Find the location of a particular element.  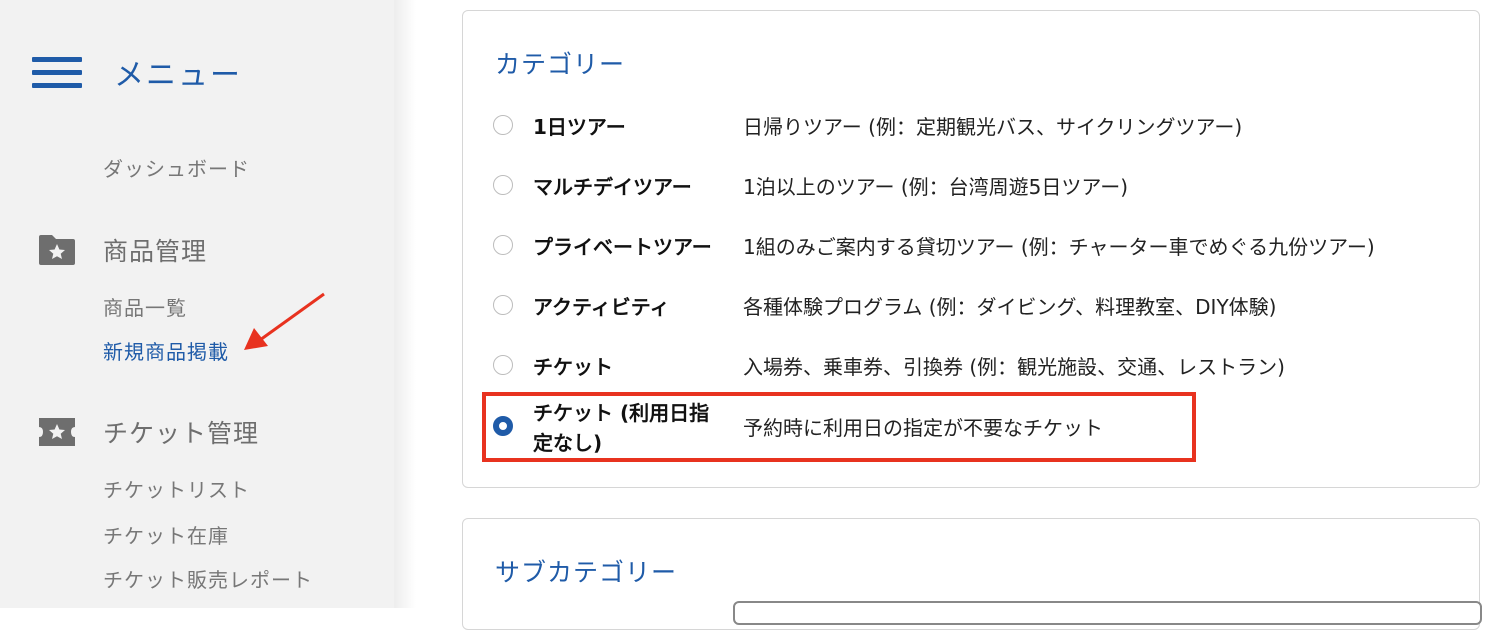

annotation-highlight-box is located at coordinates (839, 427).